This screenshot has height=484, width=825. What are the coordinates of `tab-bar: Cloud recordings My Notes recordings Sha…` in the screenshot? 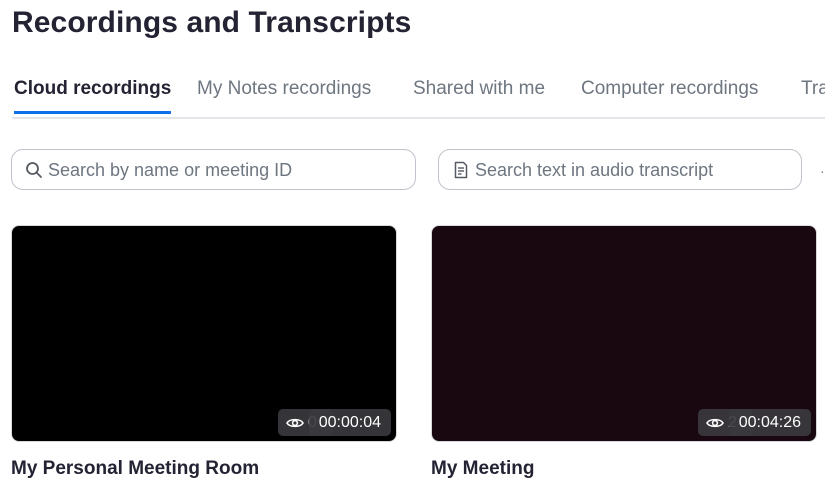 It's located at (418, 94).